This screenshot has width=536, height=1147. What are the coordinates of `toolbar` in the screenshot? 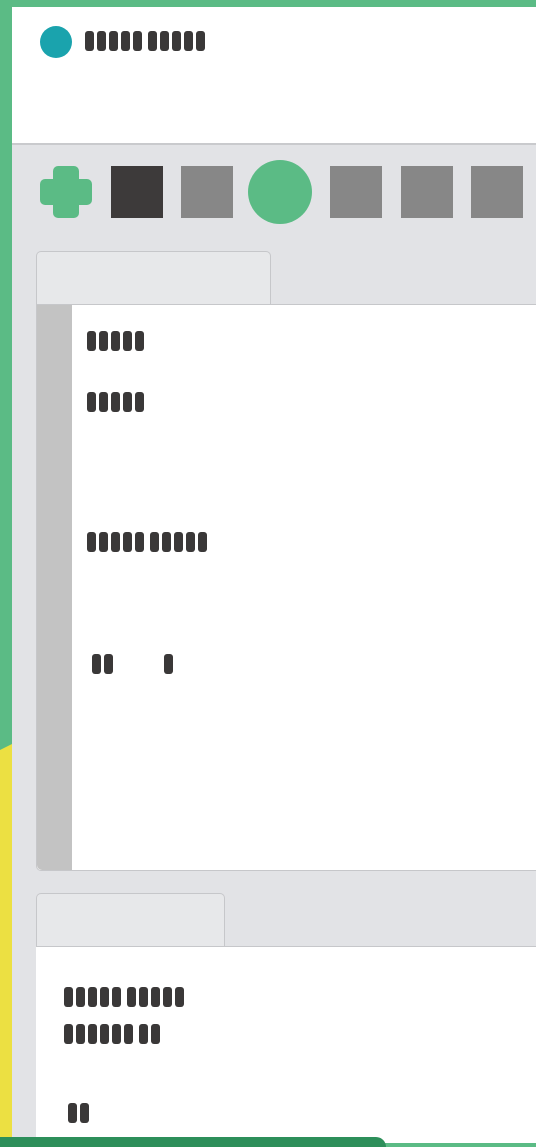 It's located at (274, 195).